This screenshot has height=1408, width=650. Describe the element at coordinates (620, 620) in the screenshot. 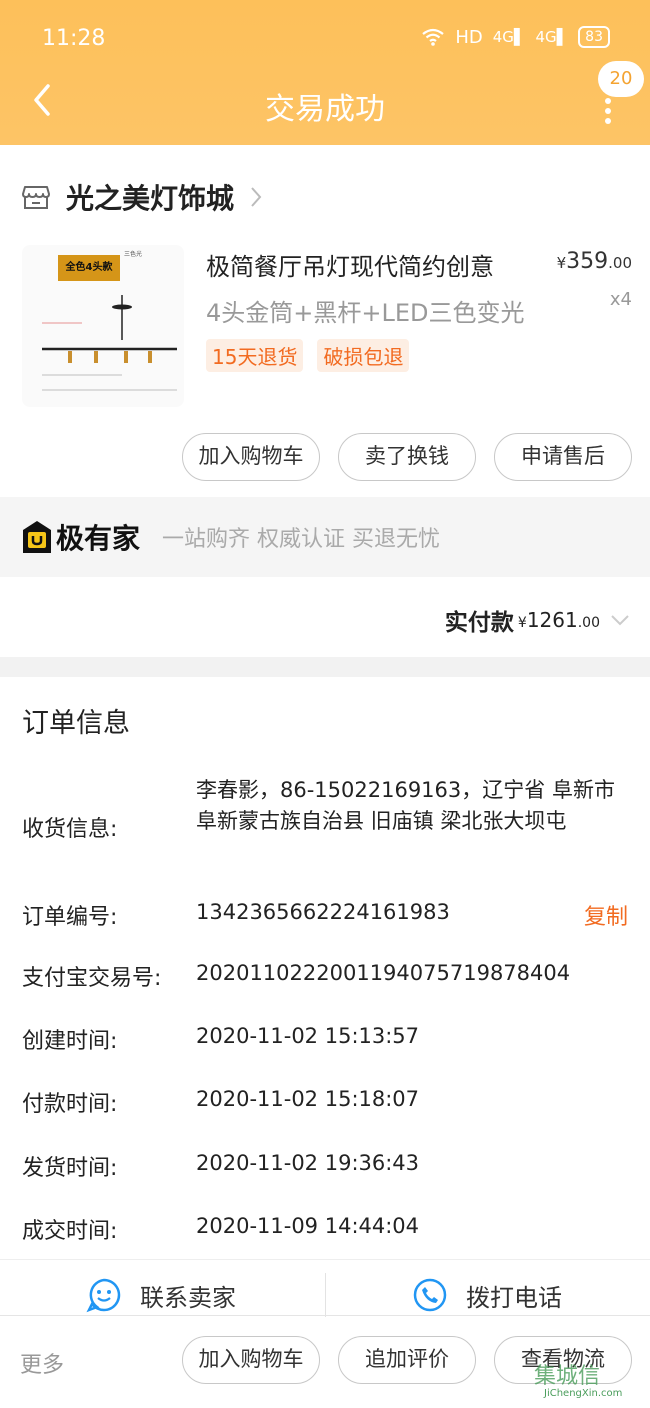

I see `chevron-down-icon` at that location.